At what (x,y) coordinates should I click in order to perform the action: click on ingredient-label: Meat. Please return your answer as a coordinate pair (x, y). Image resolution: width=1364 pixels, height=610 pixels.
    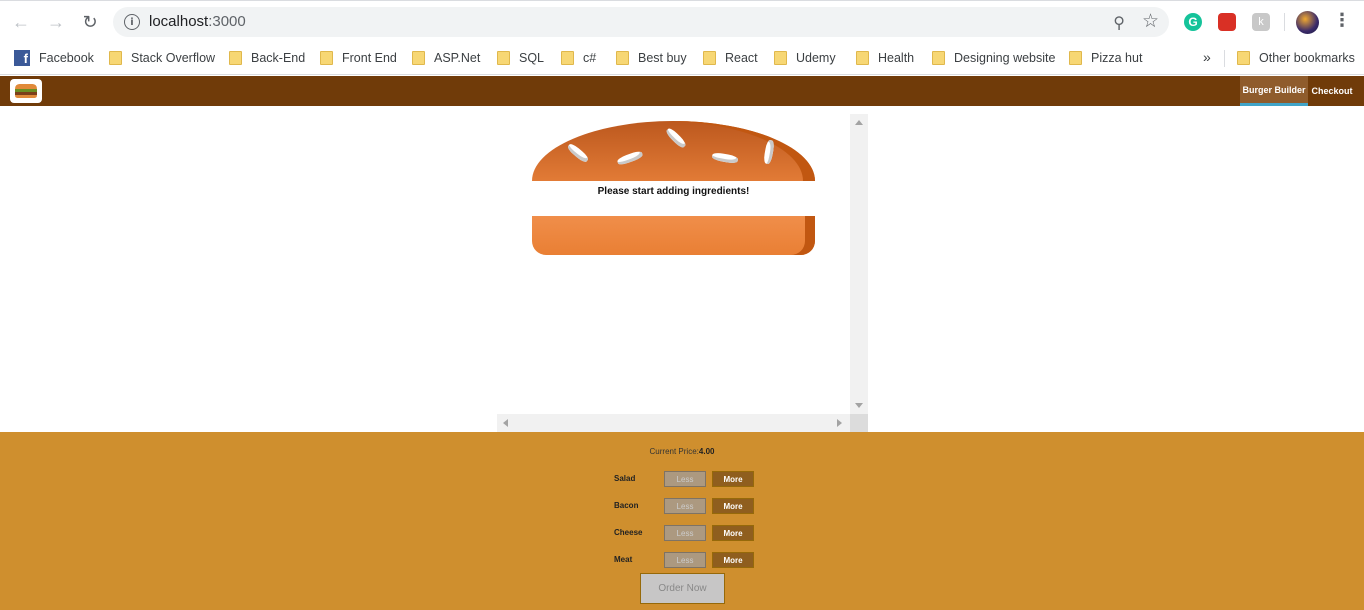
    Looking at the image, I should click on (623, 559).